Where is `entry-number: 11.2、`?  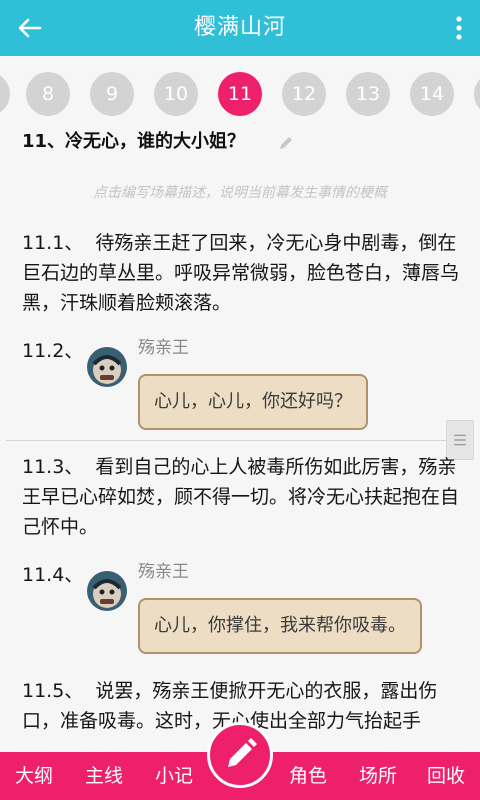
entry-number: 11.2、 is located at coordinates (53, 351).